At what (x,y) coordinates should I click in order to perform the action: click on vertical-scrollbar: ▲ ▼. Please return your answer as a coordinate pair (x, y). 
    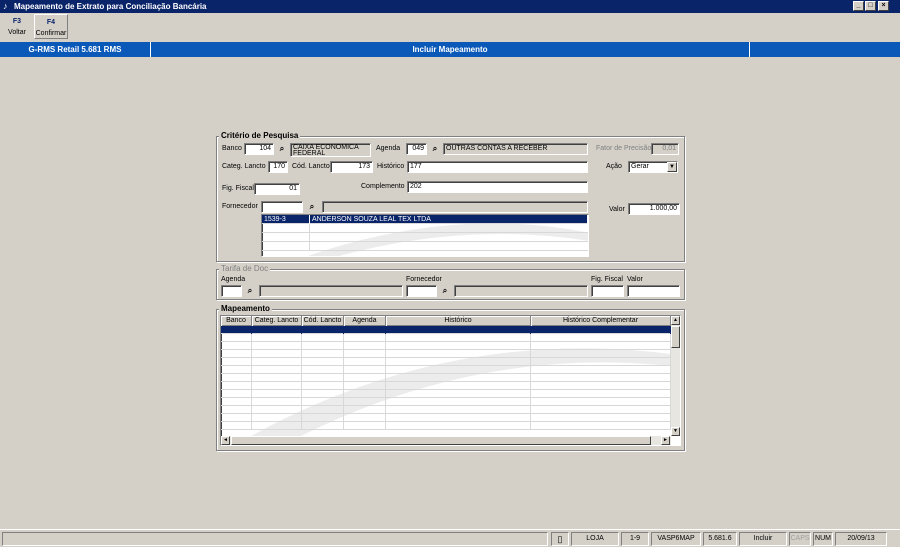
    Looking at the image, I should click on (675, 376).